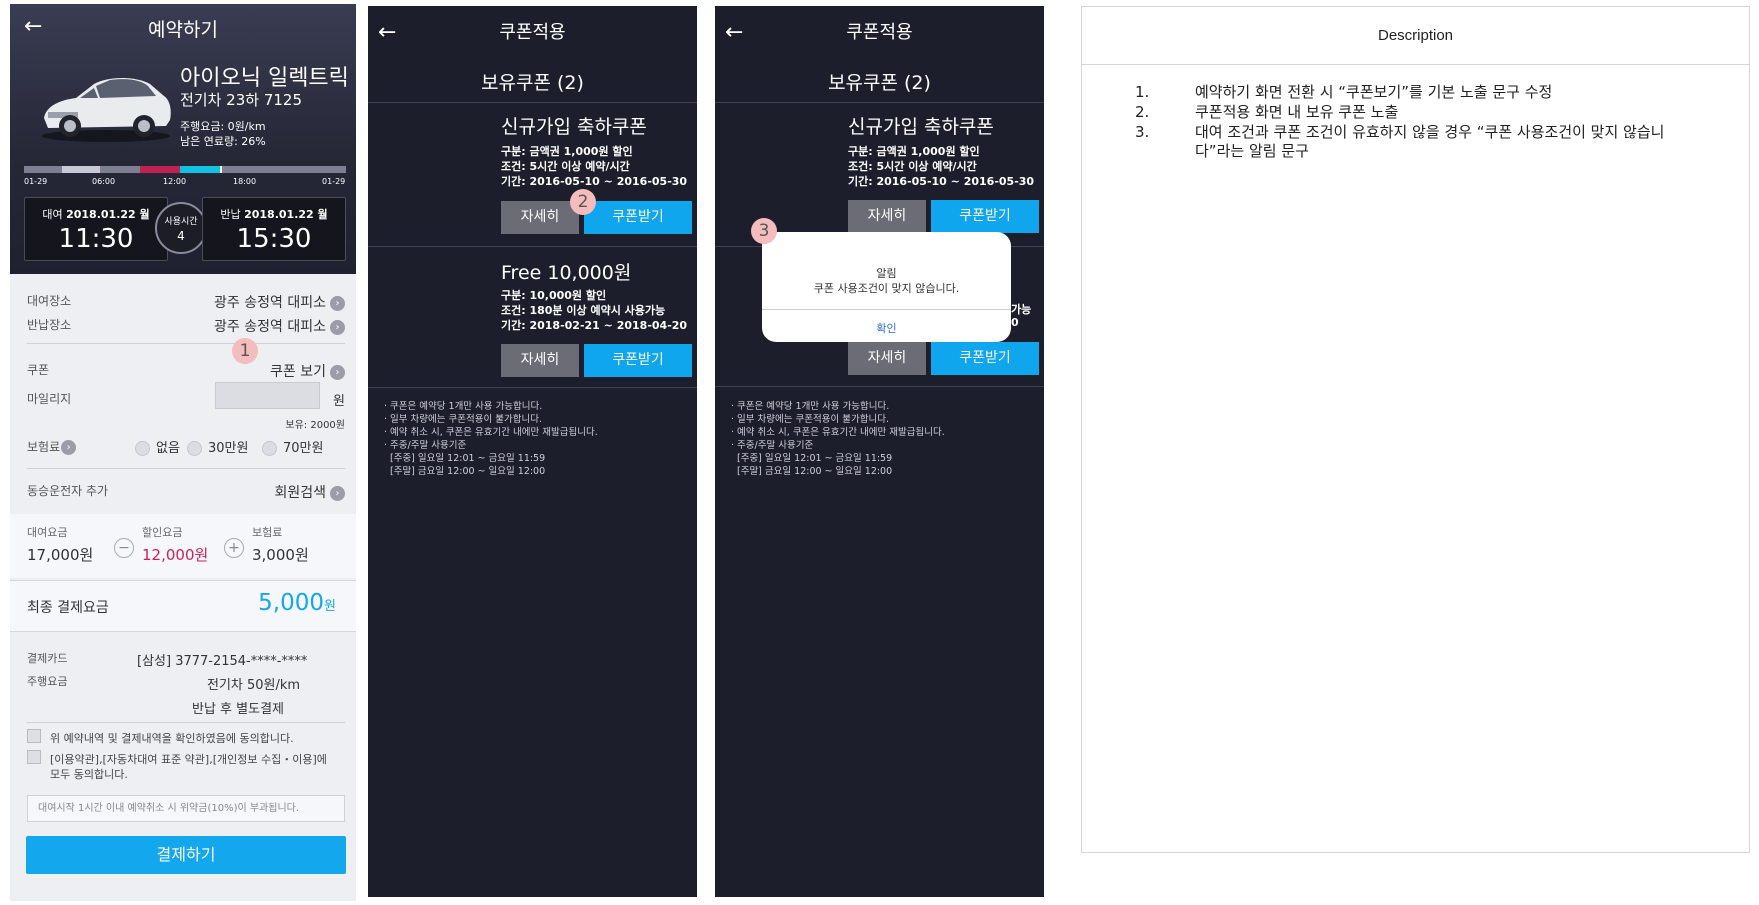 This screenshot has width=1759, height=905. I want to click on slot-divider, so click(221, 169).